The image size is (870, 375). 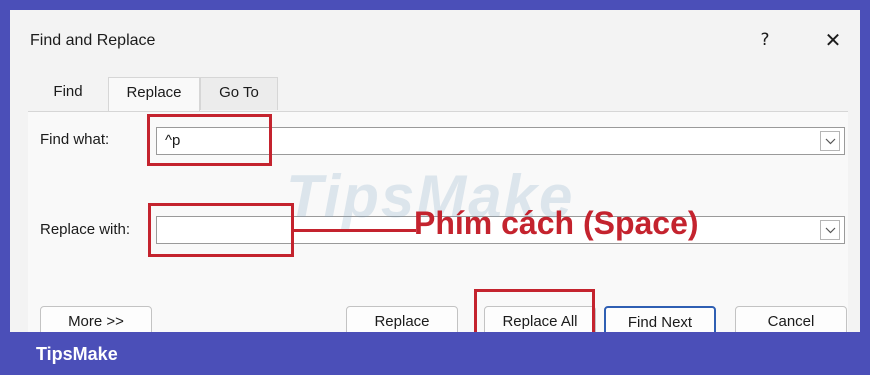 I want to click on annotation-connector, so click(x=355, y=230).